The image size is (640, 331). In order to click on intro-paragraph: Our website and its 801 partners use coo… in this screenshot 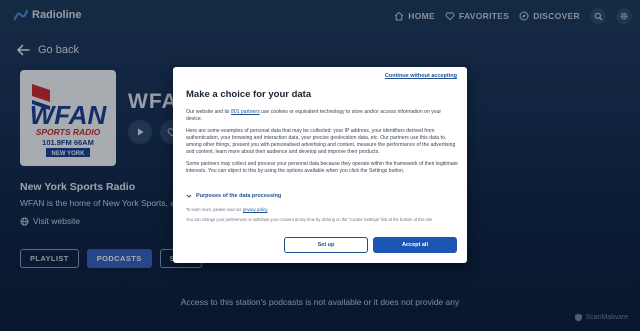, I will do `click(322, 116)`.